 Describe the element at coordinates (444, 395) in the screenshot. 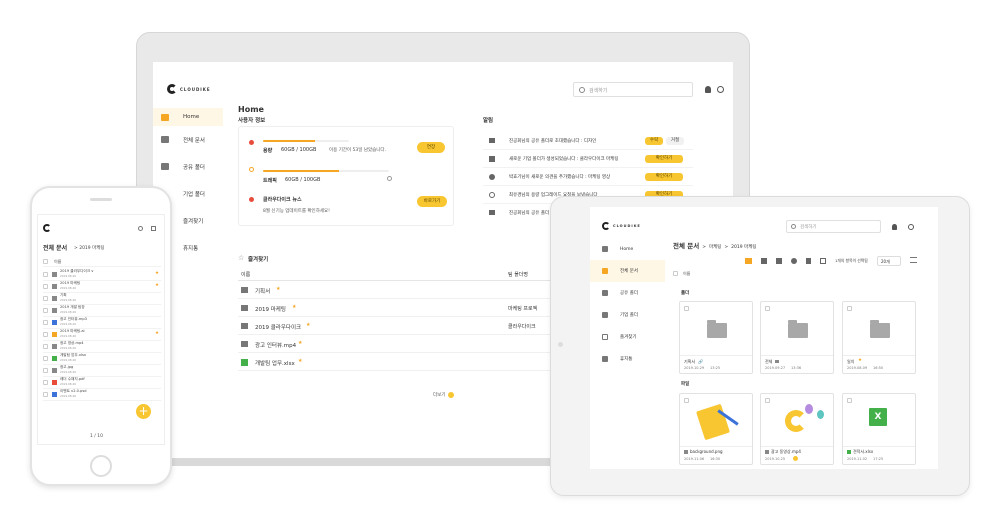

I see `more-link: 더보기` at that location.